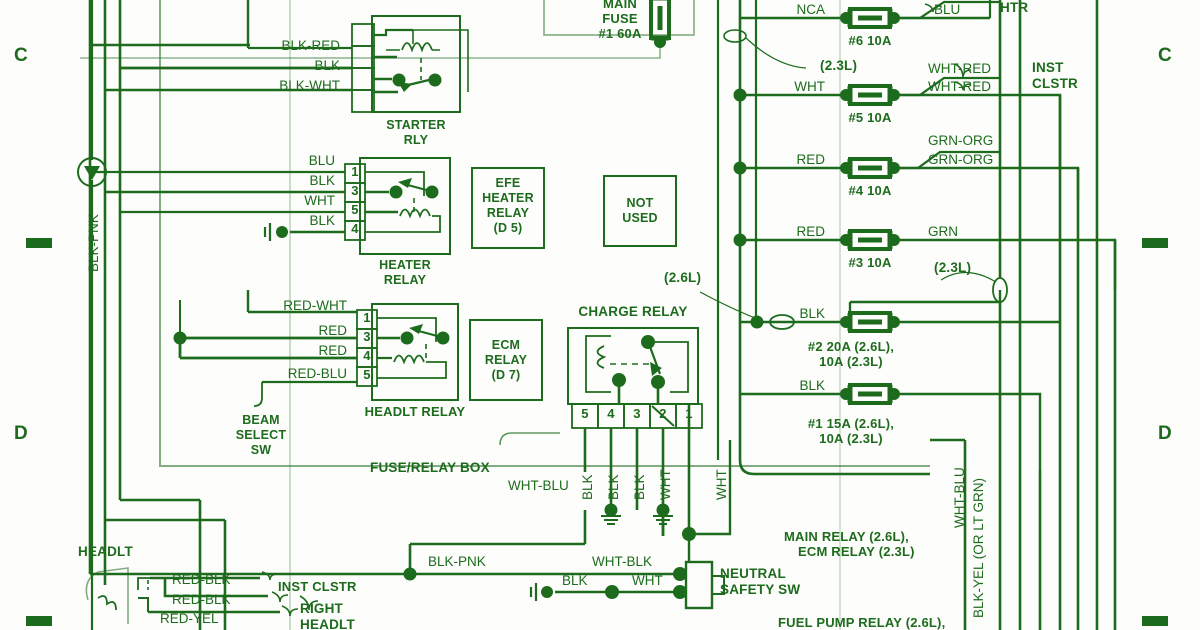 The height and width of the screenshot is (630, 1200). What do you see at coordinates (105, 551) in the screenshot?
I see `headlt-label: HEADLT` at bounding box center [105, 551].